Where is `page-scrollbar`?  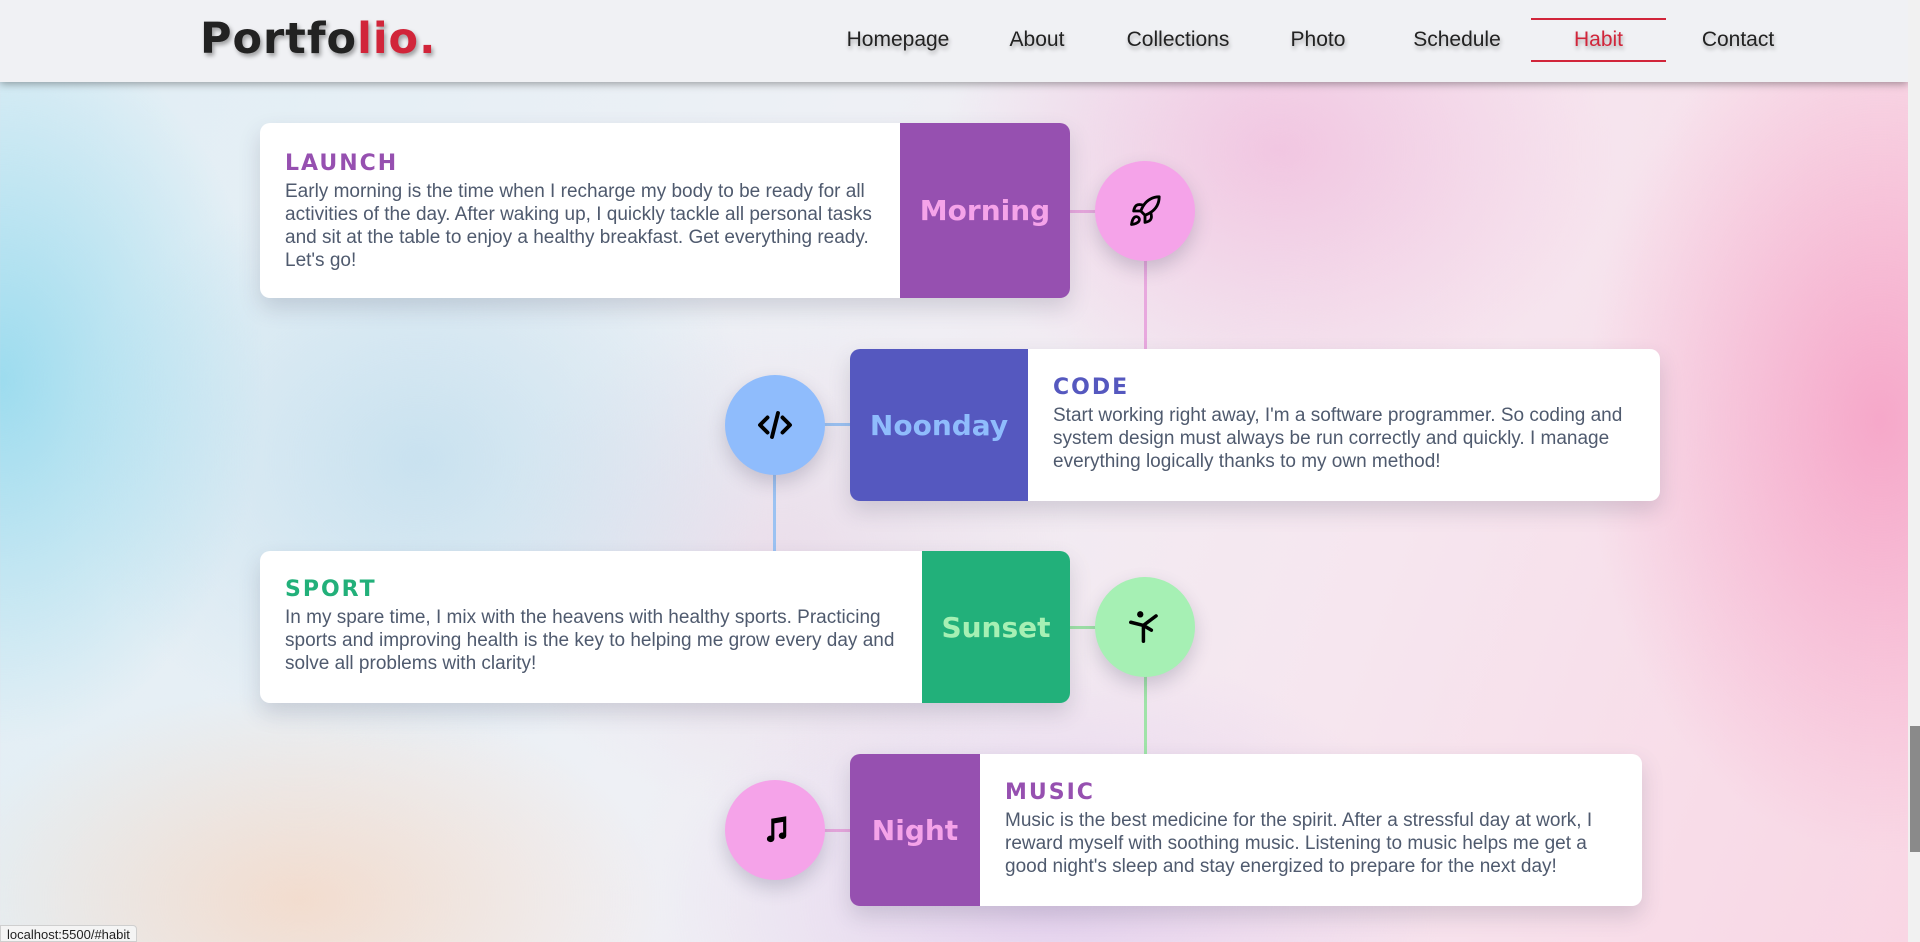 page-scrollbar is located at coordinates (1914, 471).